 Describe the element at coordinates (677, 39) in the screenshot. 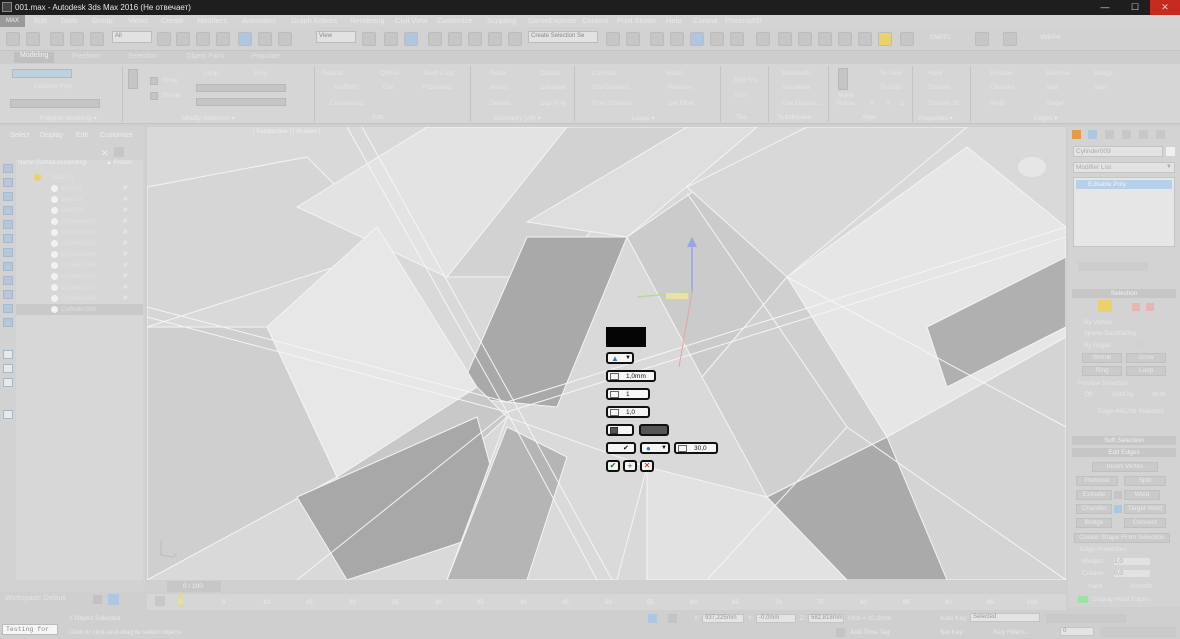

I see `toggle-ribbon-icon` at that location.